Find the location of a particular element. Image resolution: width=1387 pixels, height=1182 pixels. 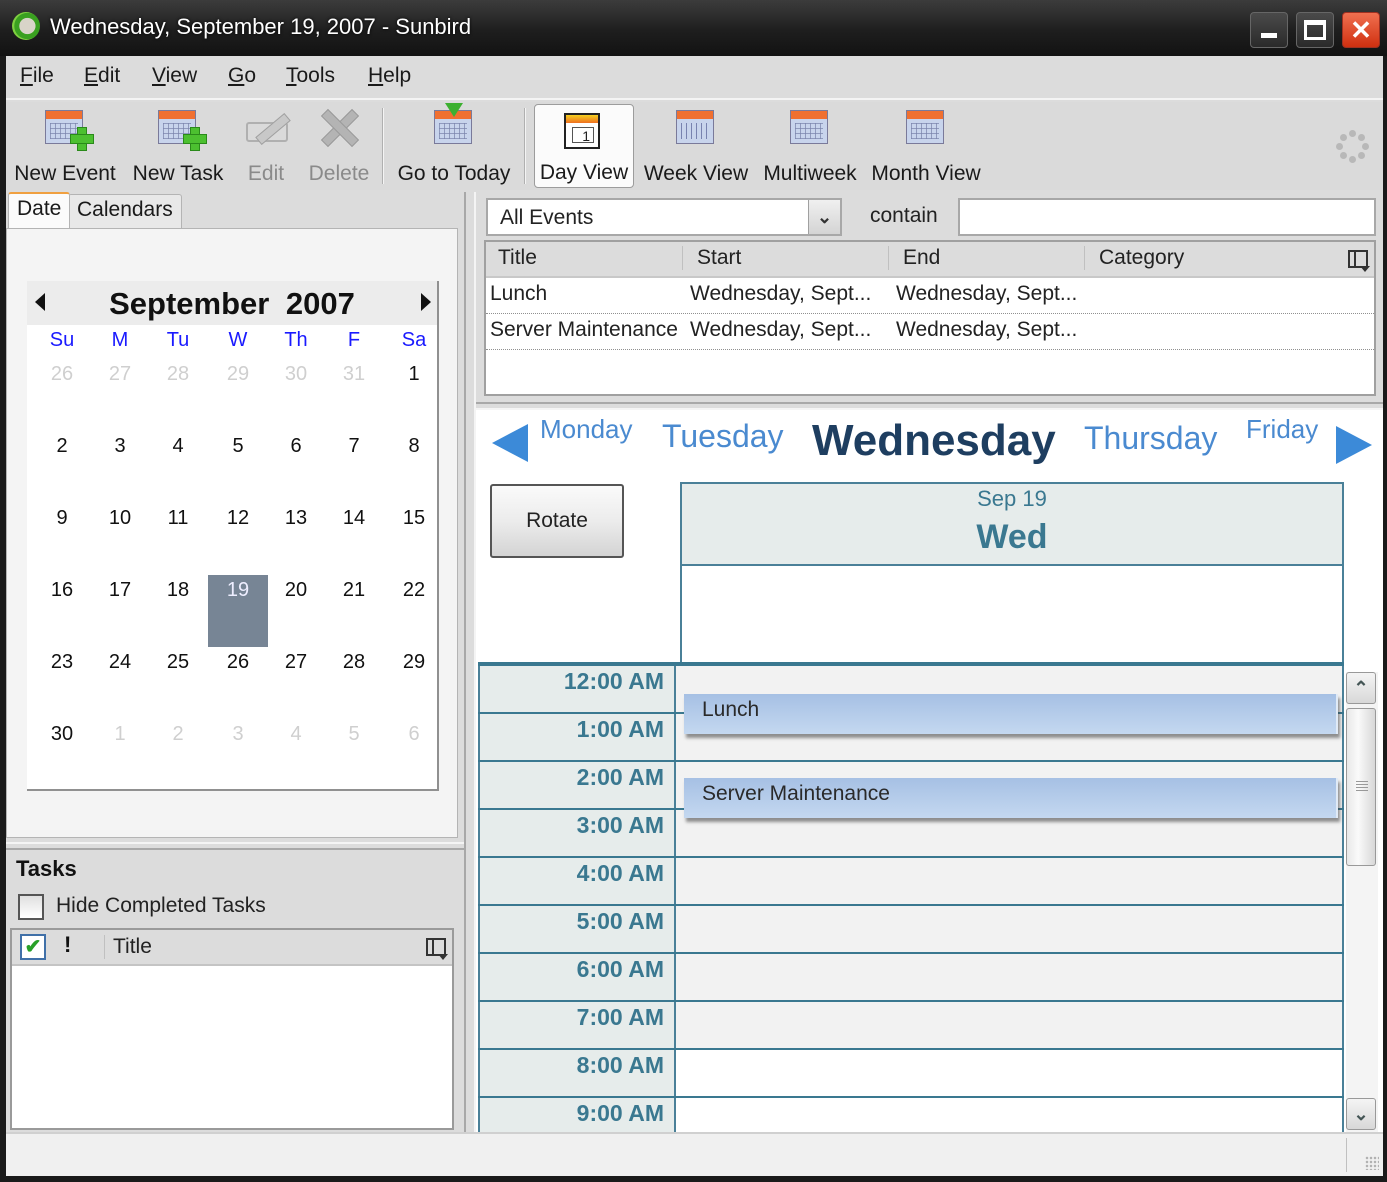

all-day-area is located at coordinates (1012, 615).